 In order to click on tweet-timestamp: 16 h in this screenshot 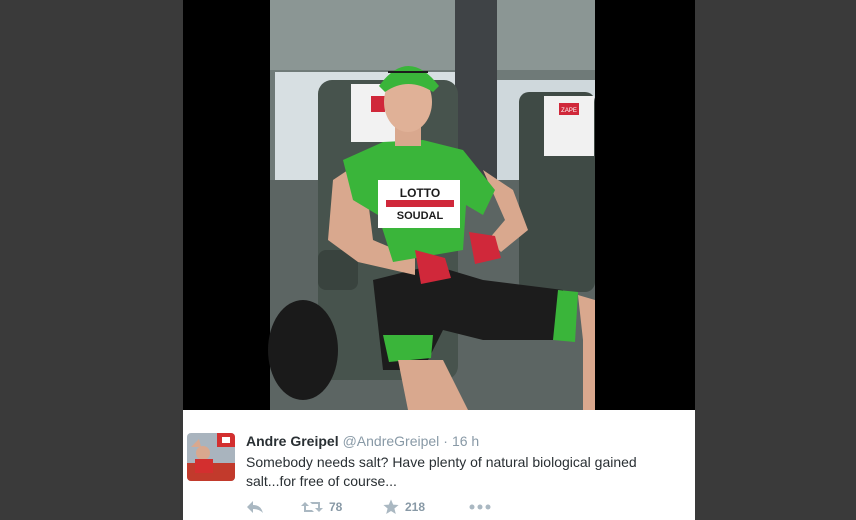, I will do `click(465, 441)`.